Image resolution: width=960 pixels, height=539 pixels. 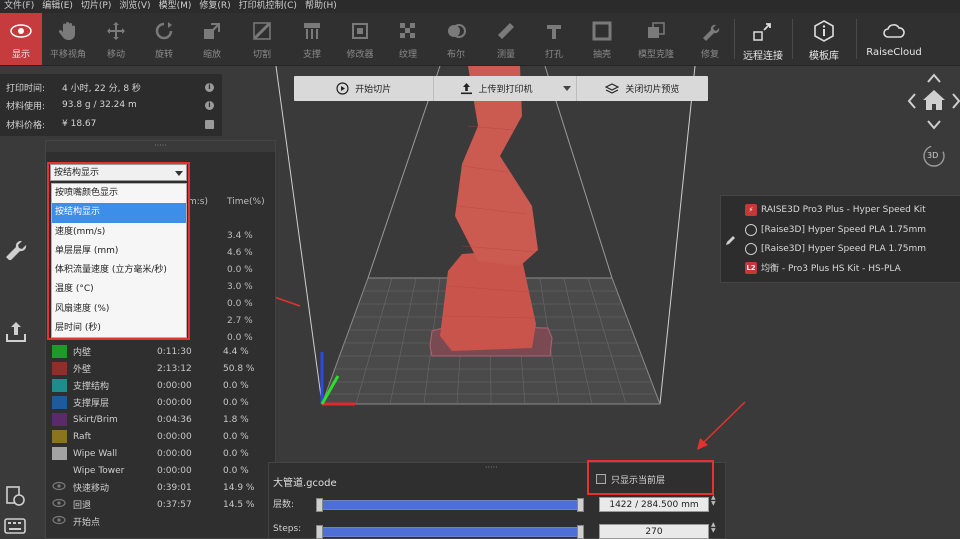 What do you see at coordinates (262, 39) in the screenshot?
I see `tool-cut: 切割` at bounding box center [262, 39].